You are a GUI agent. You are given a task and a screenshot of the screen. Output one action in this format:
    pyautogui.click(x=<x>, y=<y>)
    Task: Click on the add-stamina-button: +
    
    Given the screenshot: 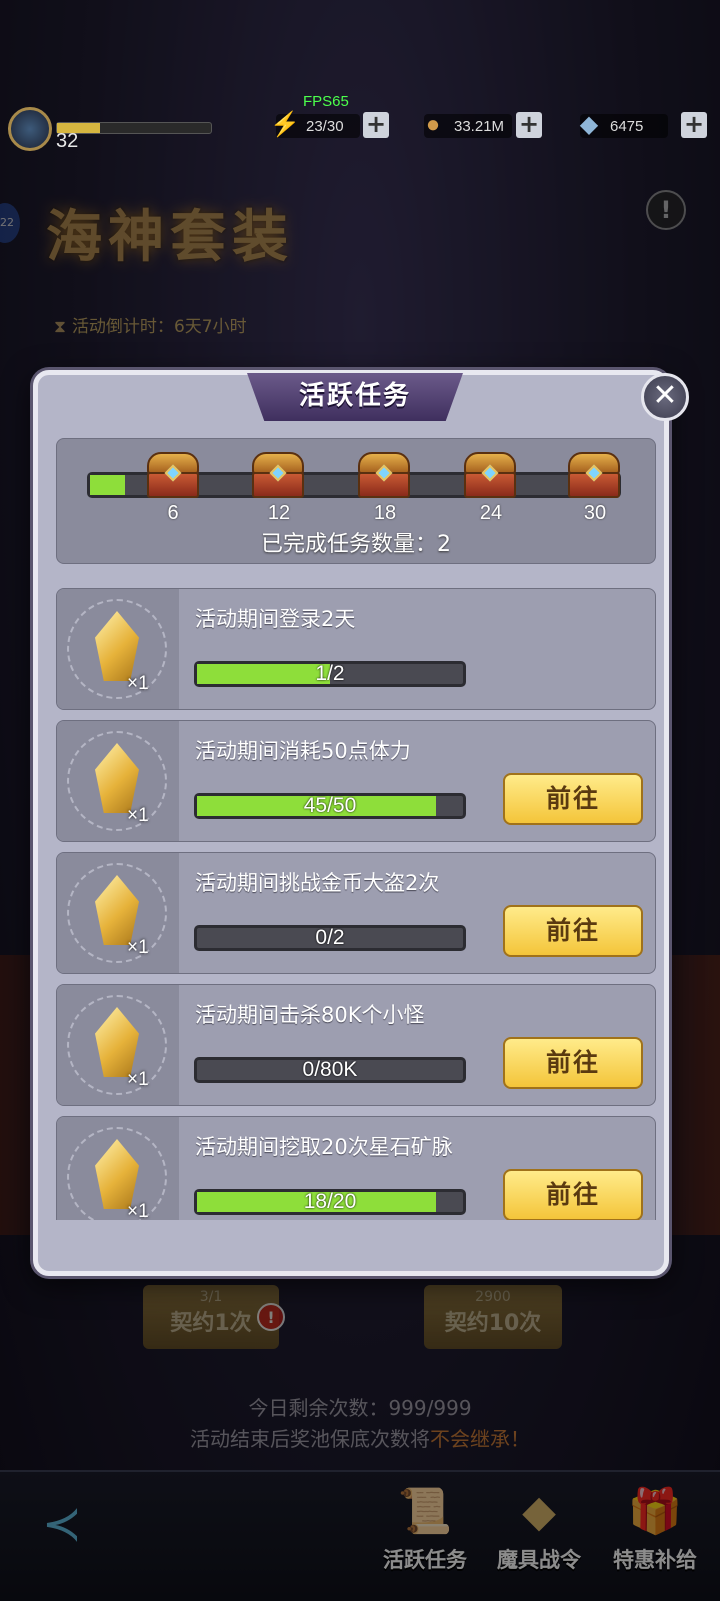 What is the action you would take?
    pyautogui.click(x=376, y=125)
    